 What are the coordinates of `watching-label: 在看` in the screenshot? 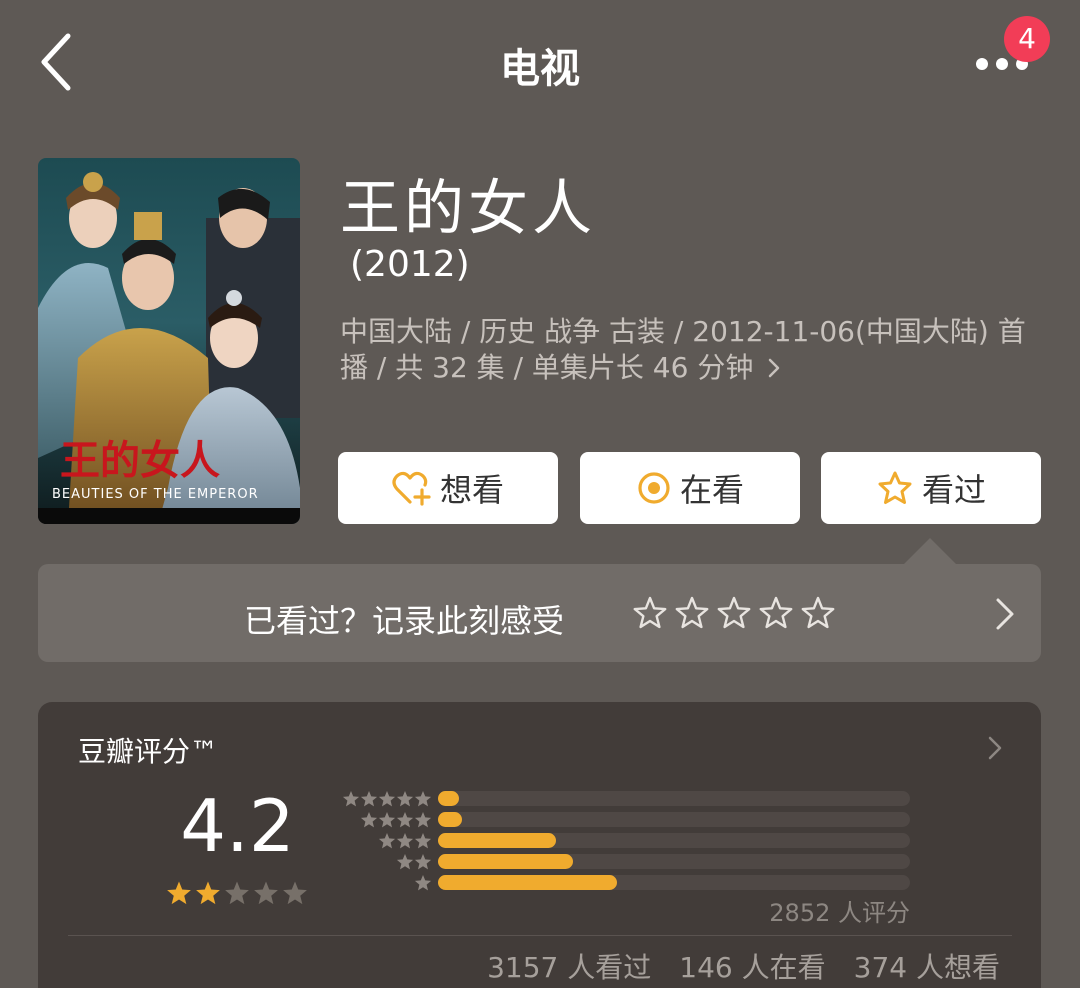 It's located at (711, 490).